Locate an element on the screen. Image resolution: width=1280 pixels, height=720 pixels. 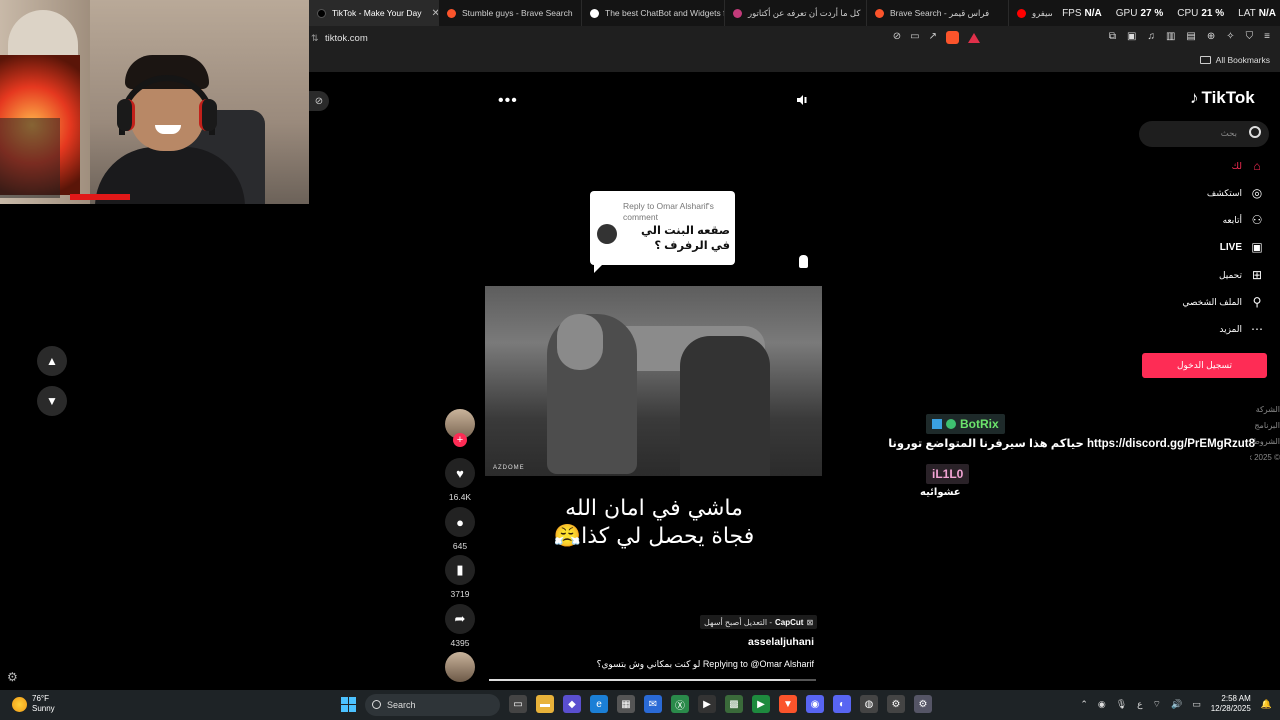
comment-action: ● 645 is located at coordinates (460, 529).